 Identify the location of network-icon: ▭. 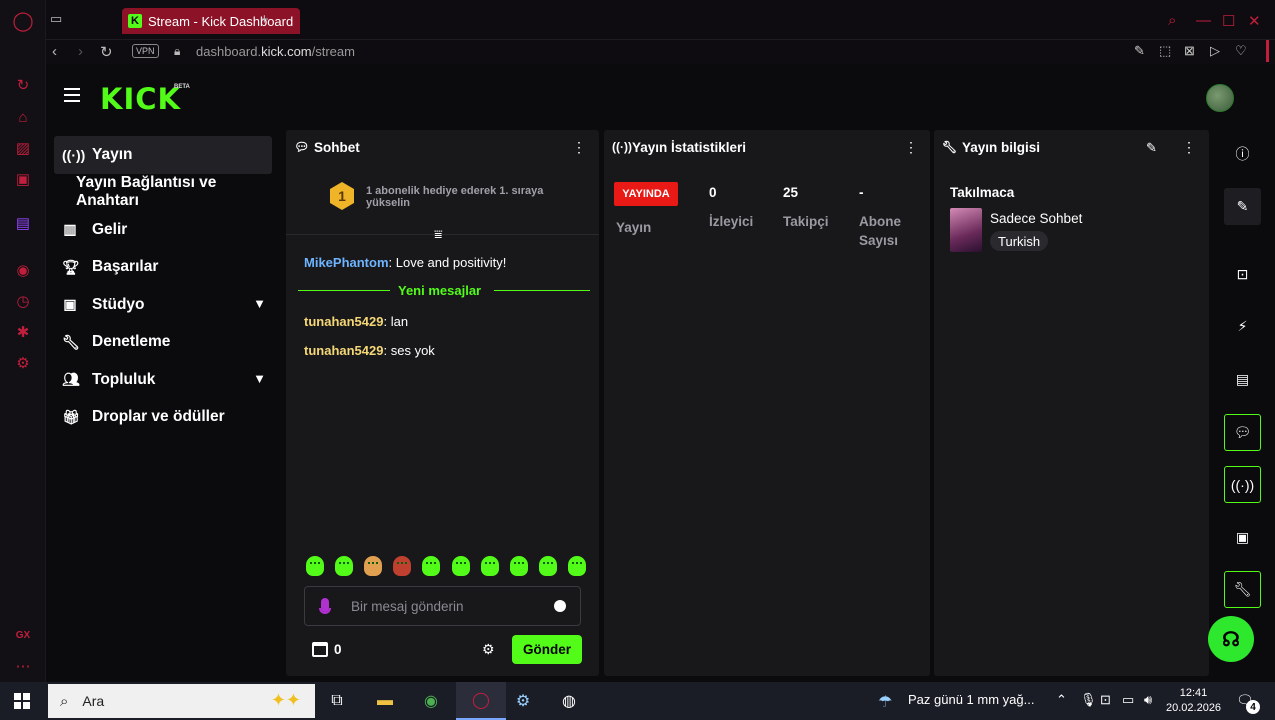
(1128, 700).